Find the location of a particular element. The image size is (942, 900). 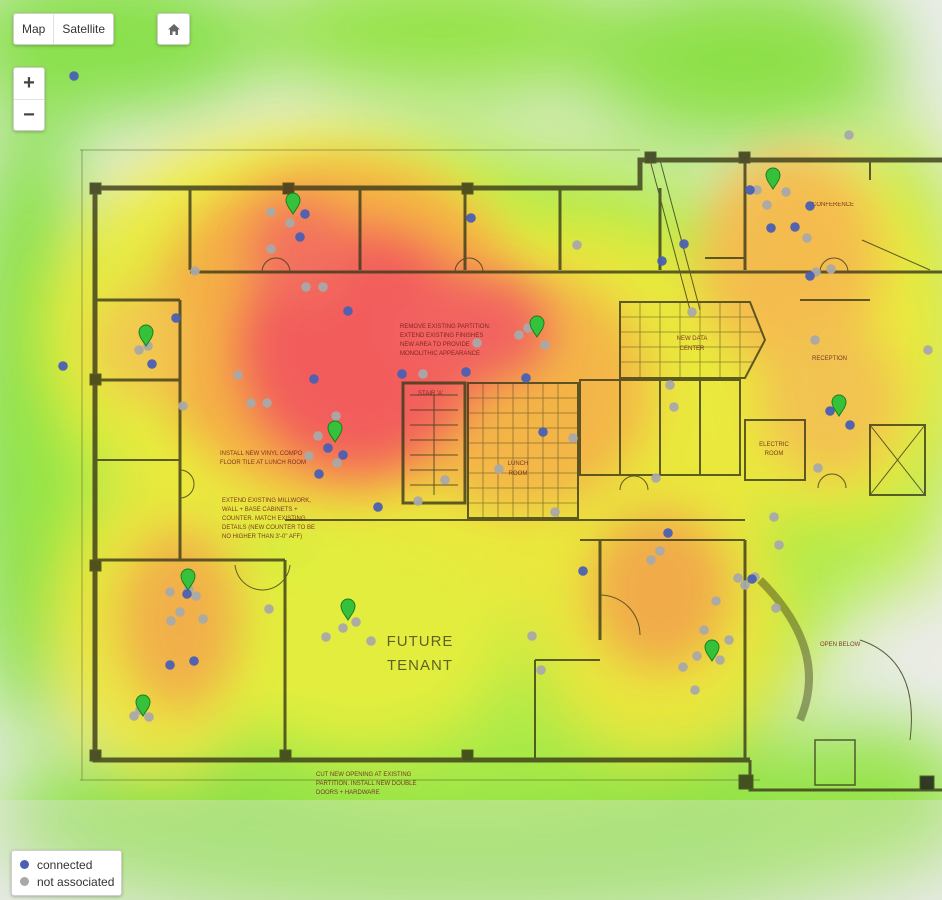

map-type-map-button: Map is located at coordinates (33, 29).